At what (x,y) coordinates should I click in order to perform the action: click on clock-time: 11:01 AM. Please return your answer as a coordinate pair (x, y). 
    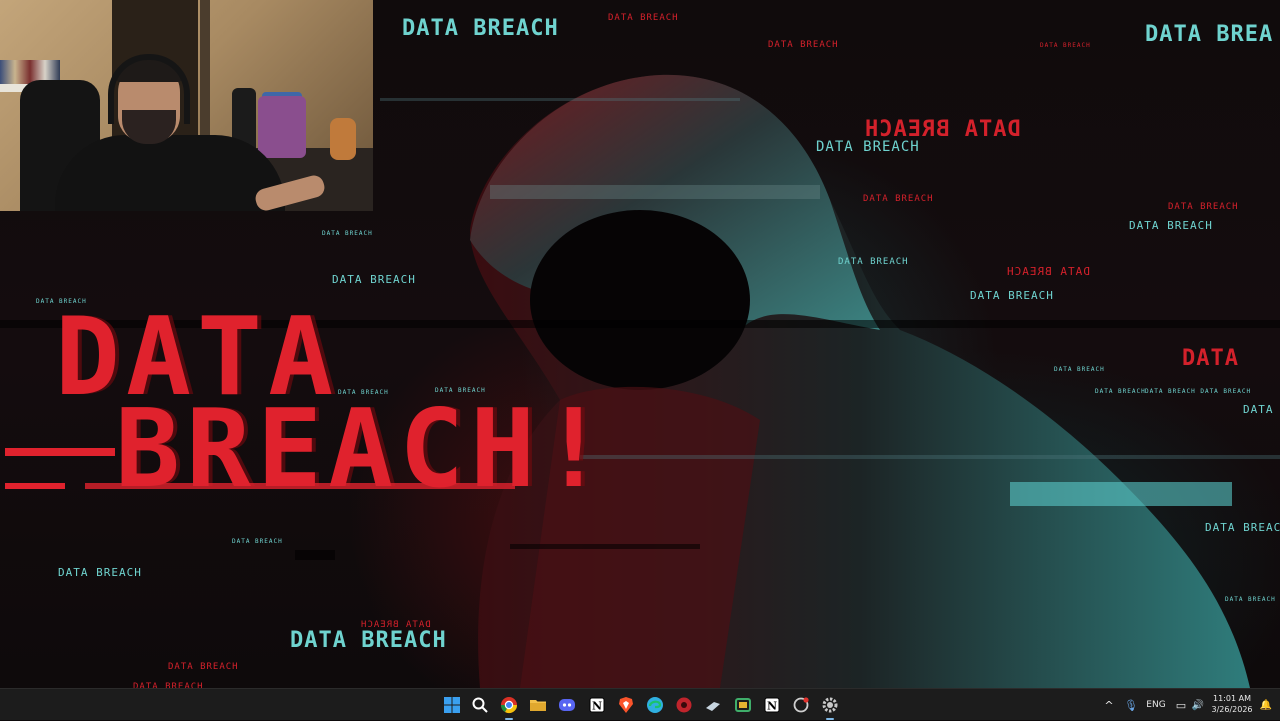
    Looking at the image, I should click on (1232, 698).